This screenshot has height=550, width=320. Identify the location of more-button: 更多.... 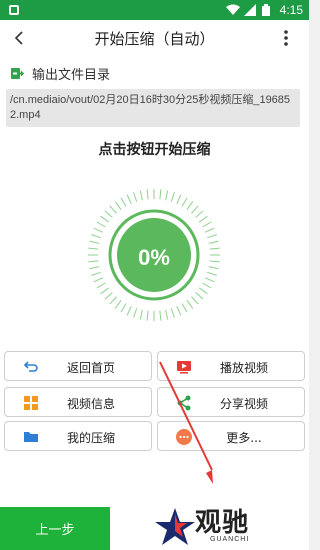
(231, 436).